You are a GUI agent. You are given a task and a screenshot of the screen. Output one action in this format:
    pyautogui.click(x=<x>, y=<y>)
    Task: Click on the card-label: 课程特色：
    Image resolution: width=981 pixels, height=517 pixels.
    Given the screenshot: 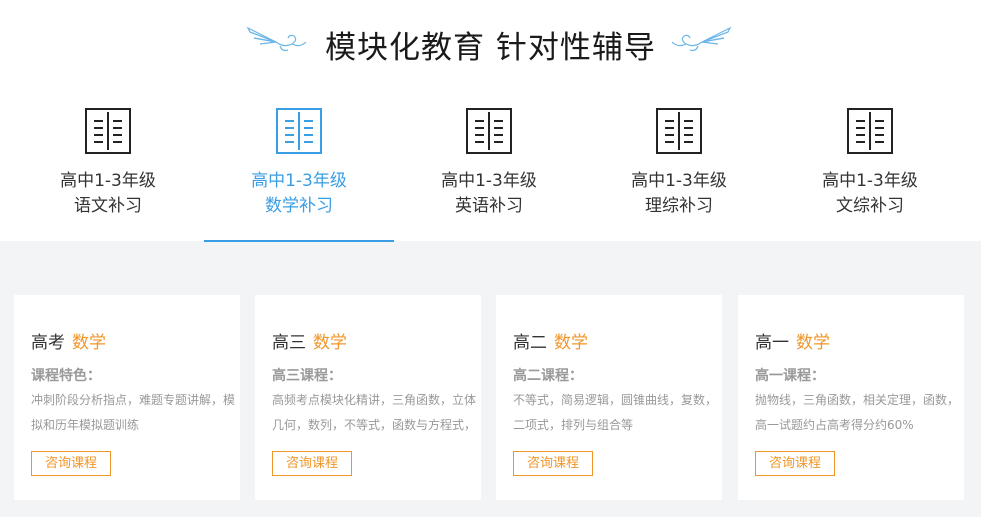 What is the action you would take?
    pyautogui.click(x=66, y=376)
    